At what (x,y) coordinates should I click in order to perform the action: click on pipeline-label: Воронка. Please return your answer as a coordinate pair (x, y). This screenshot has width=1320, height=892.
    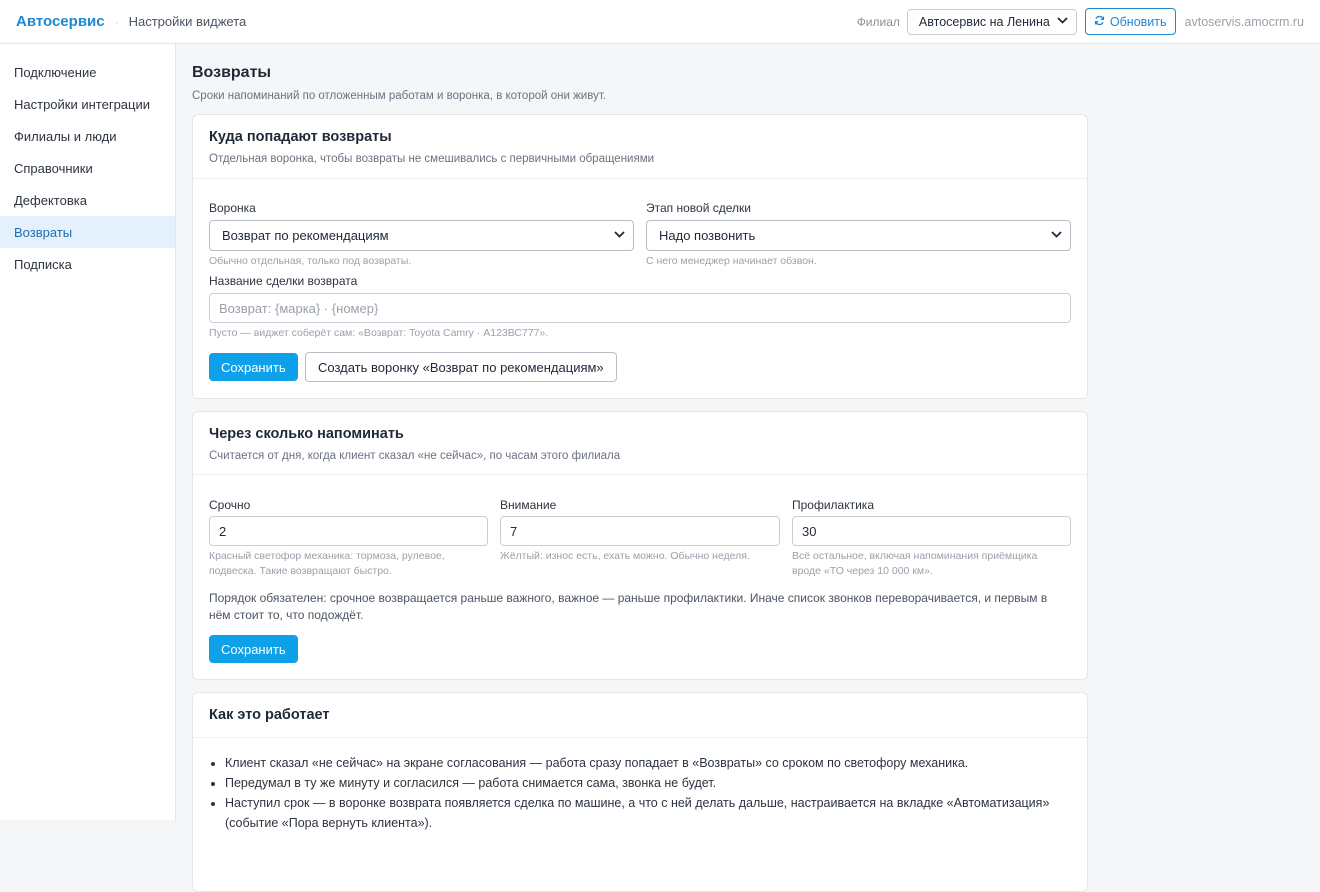
    Looking at the image, I should click on (232, 208).